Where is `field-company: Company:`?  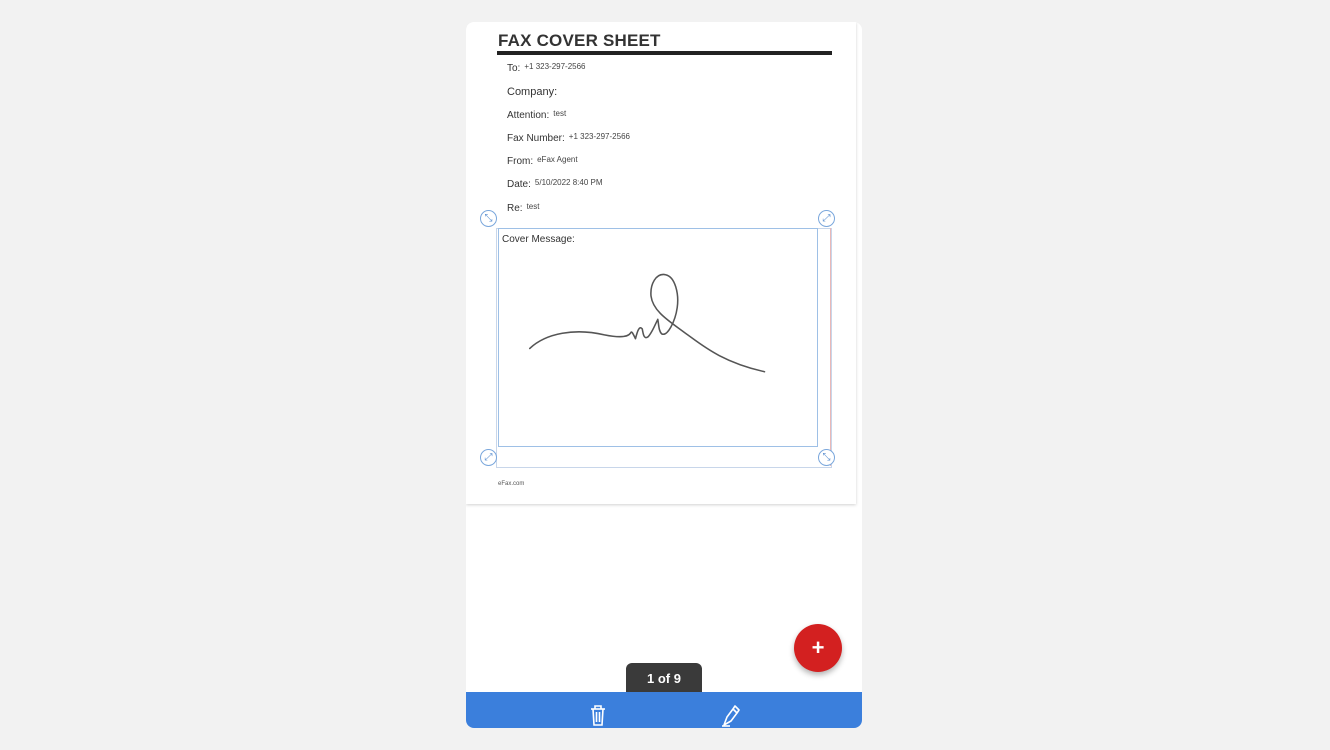 field-company: Company: is located at coordinates (534, 92).